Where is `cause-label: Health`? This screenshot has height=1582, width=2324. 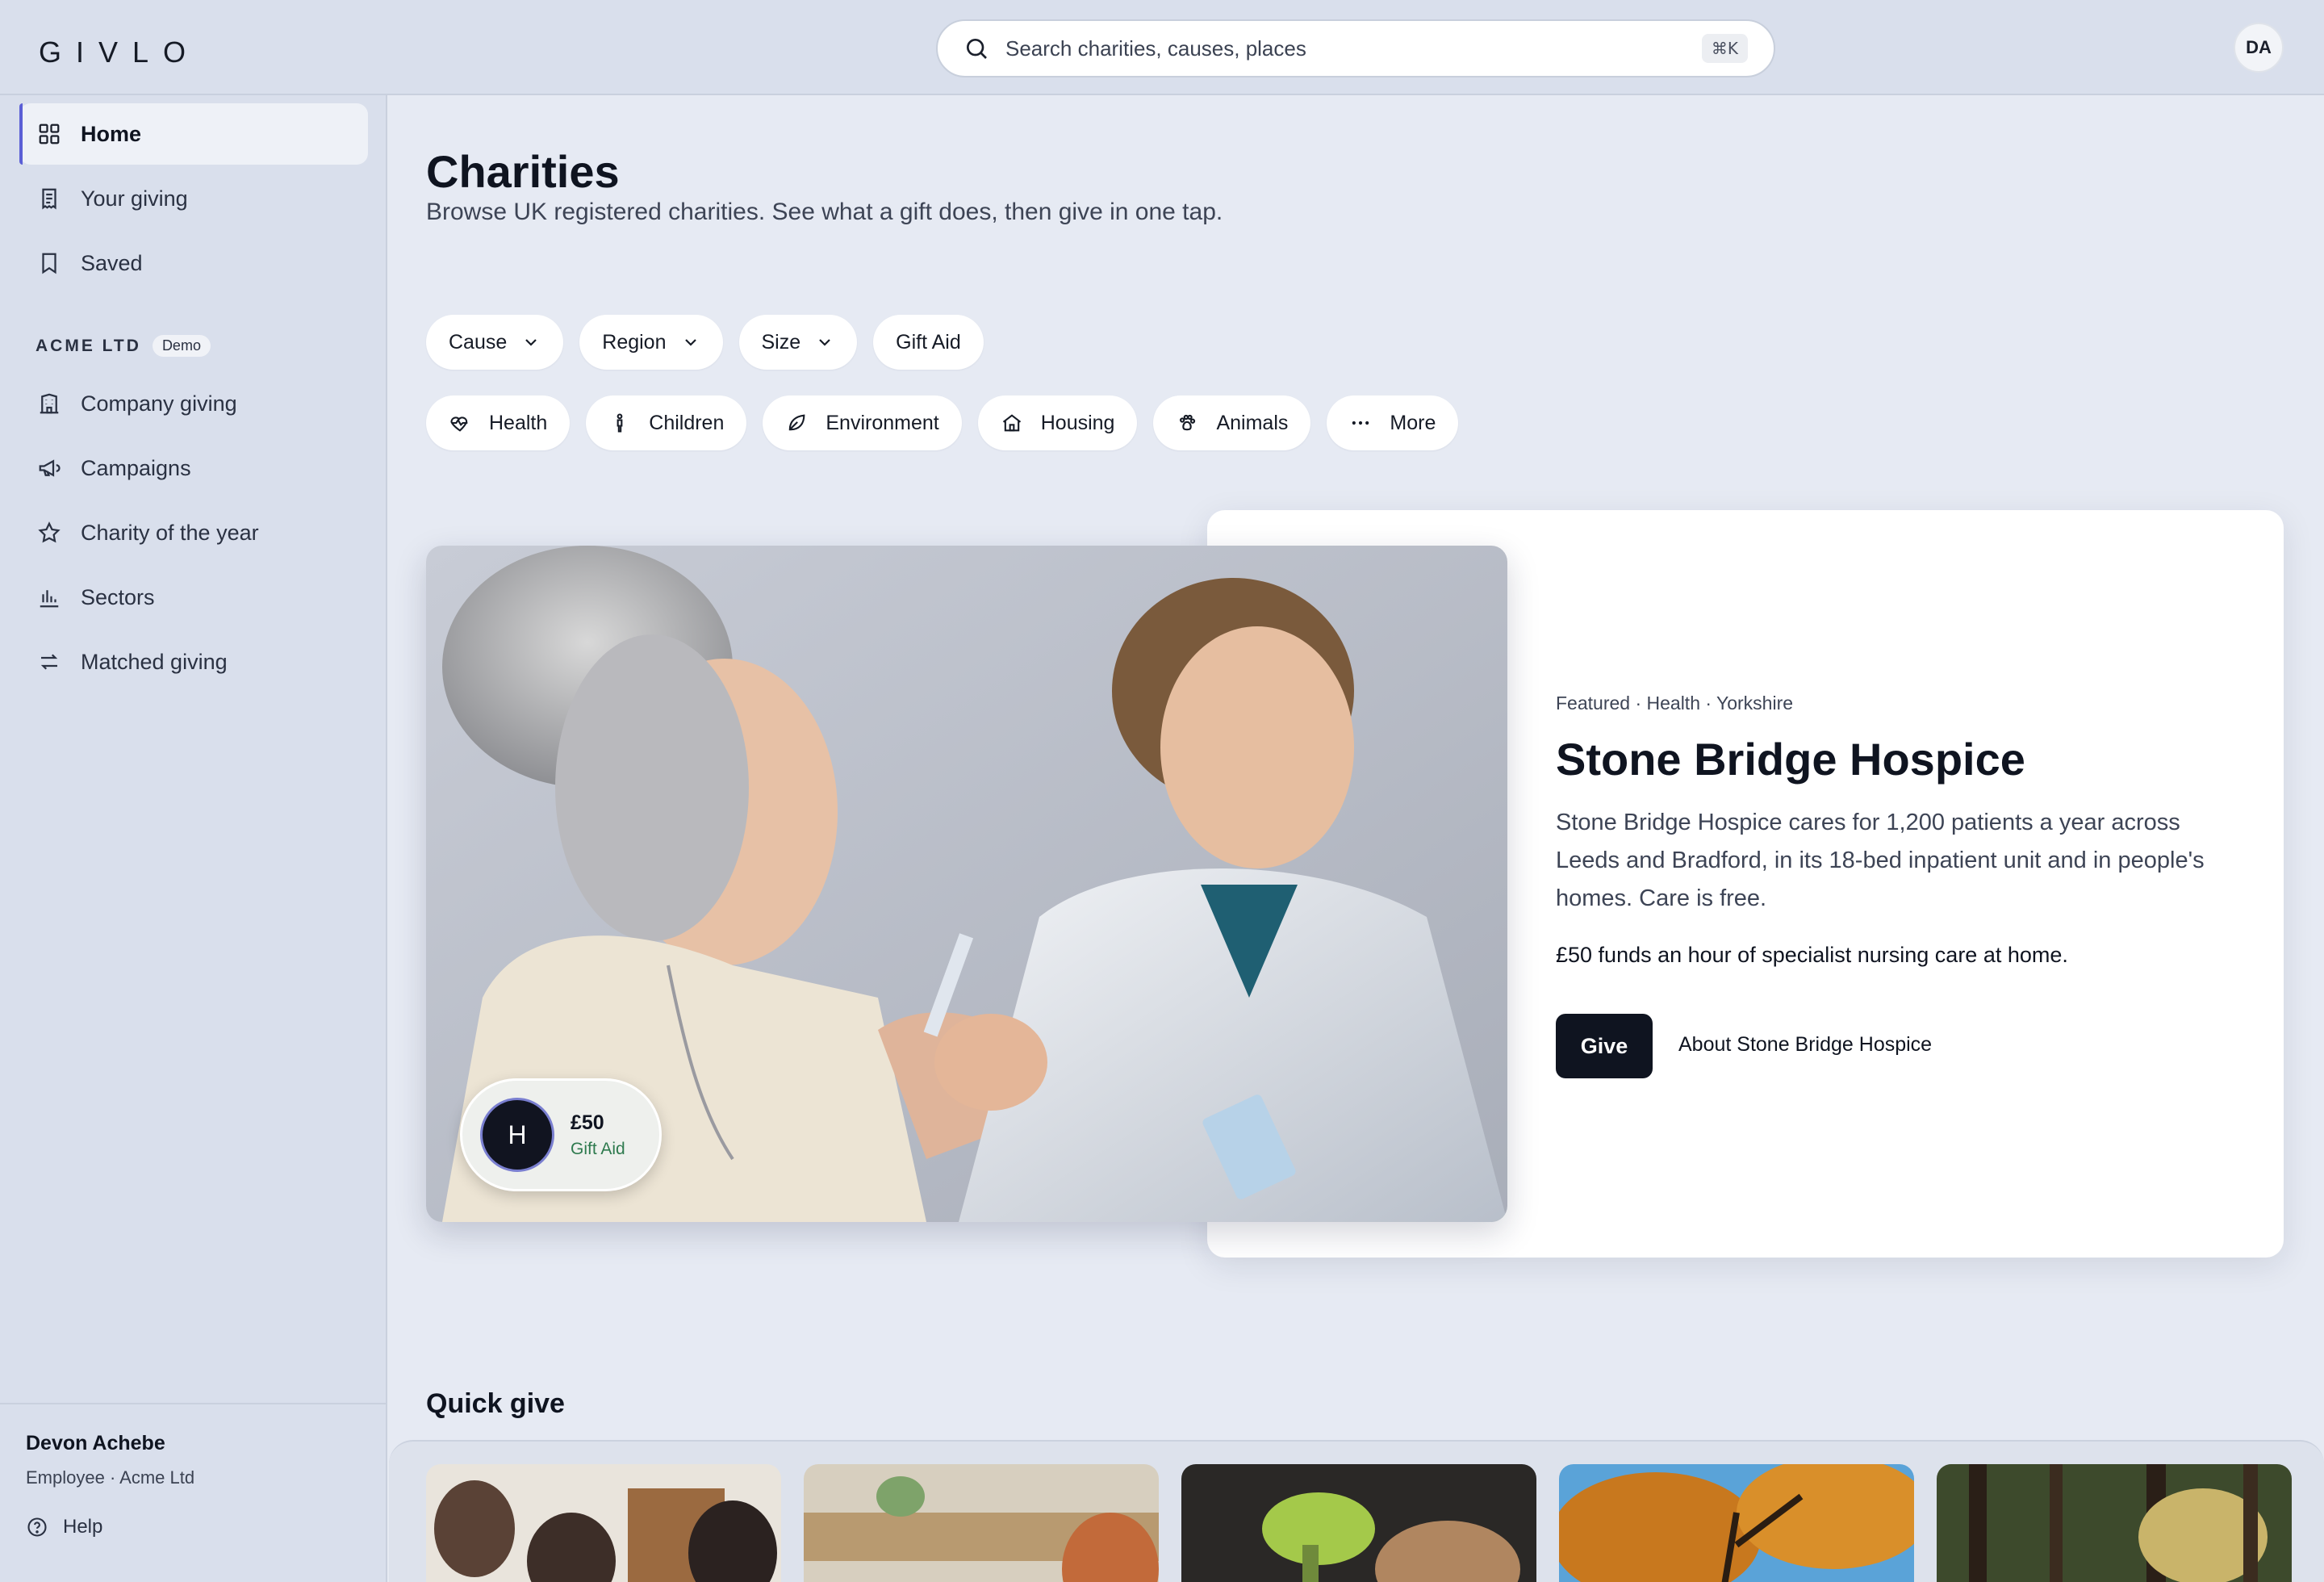 cause-label: Health is located at coordinates (518, 422).